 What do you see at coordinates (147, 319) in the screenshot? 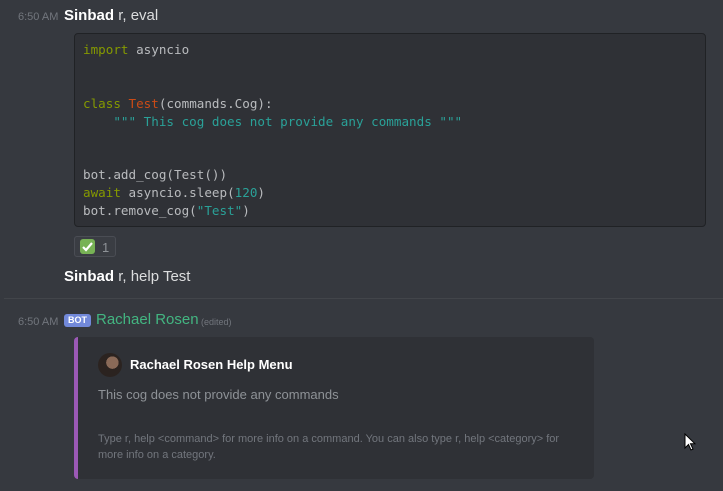
I see `bot-author-name: Rachael Rosen` at bounding box center [147, 319].